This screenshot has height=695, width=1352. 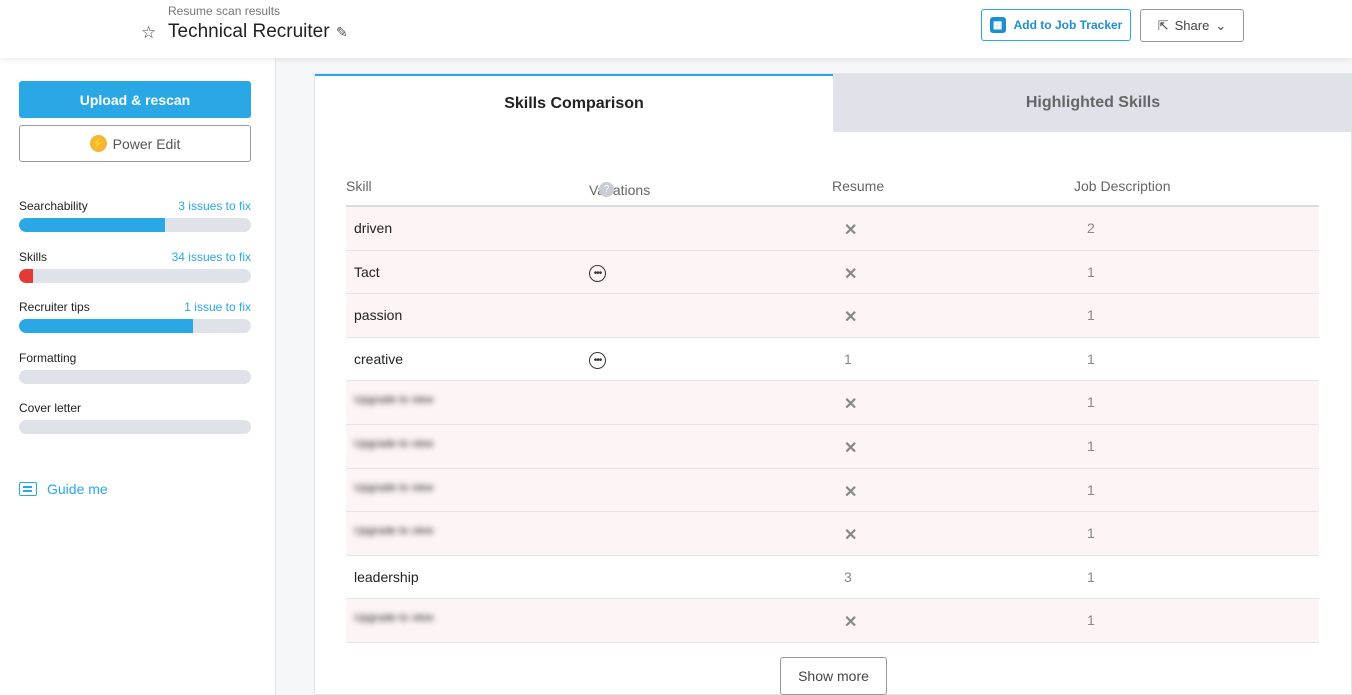 I want to click on metric-recruiter-tips: Recruiter tips 1 issue to fix, so click(x=135, y=316).